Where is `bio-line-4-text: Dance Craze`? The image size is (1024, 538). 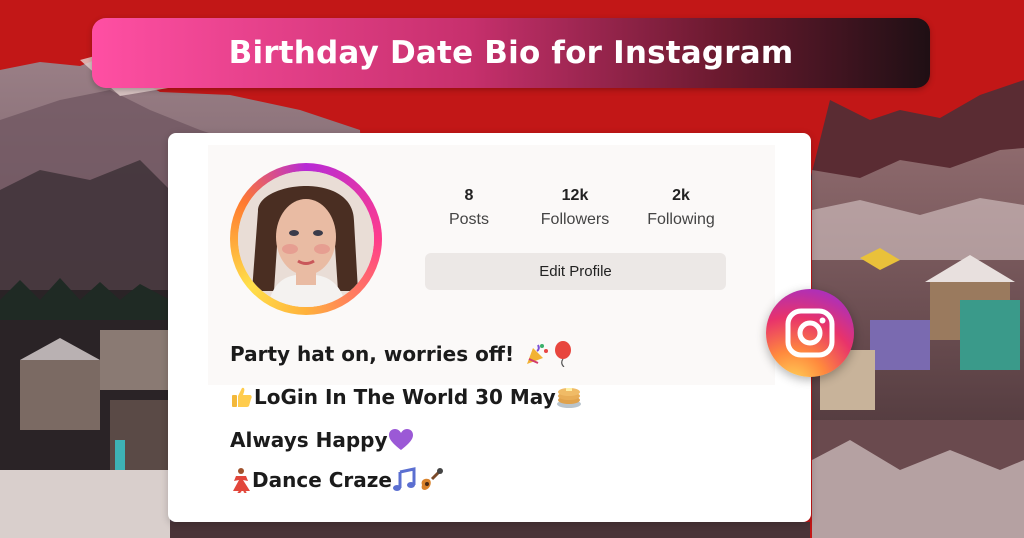
bio-line-4-text: Dance Craze is located at coordinates (322, 480).